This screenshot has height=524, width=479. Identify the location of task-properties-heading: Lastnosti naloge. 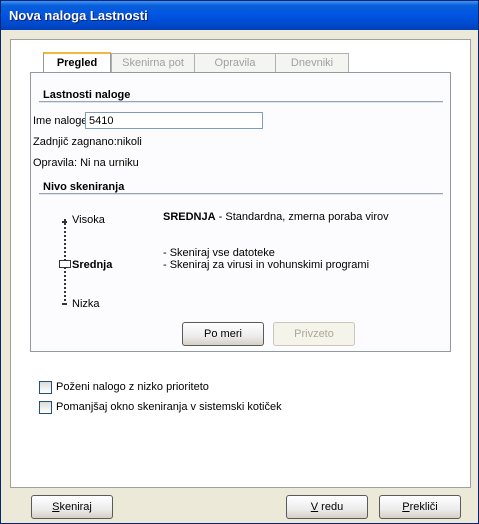
(87, 95).